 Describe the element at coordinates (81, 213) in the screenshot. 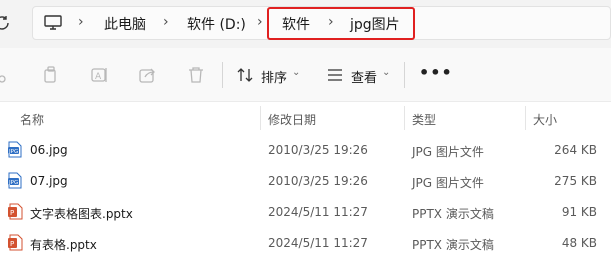

I see `file-name: 文字表格图表.pptx` at that location.